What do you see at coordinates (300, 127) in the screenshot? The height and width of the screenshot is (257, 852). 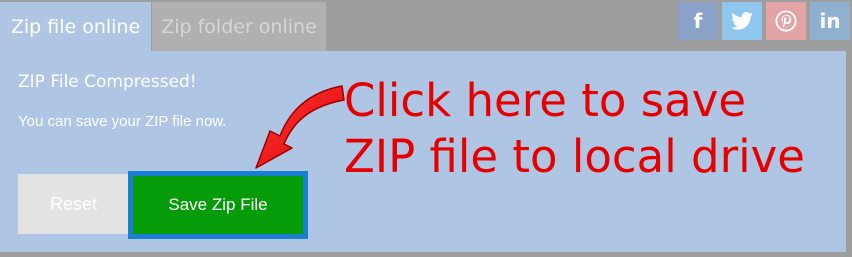 I see `callout-arrow-icon` at bounding box center [300, 127].